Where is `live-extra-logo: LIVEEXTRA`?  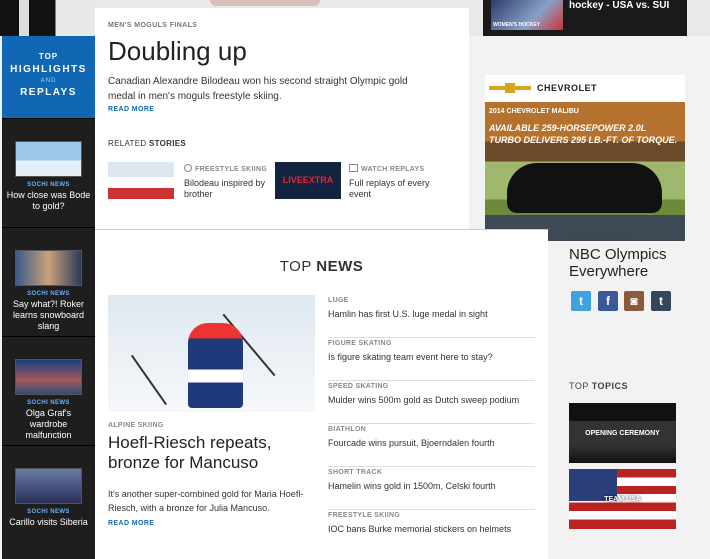 live-extra-logo: LIVEEXTRA is located at coordinates (308, 180).